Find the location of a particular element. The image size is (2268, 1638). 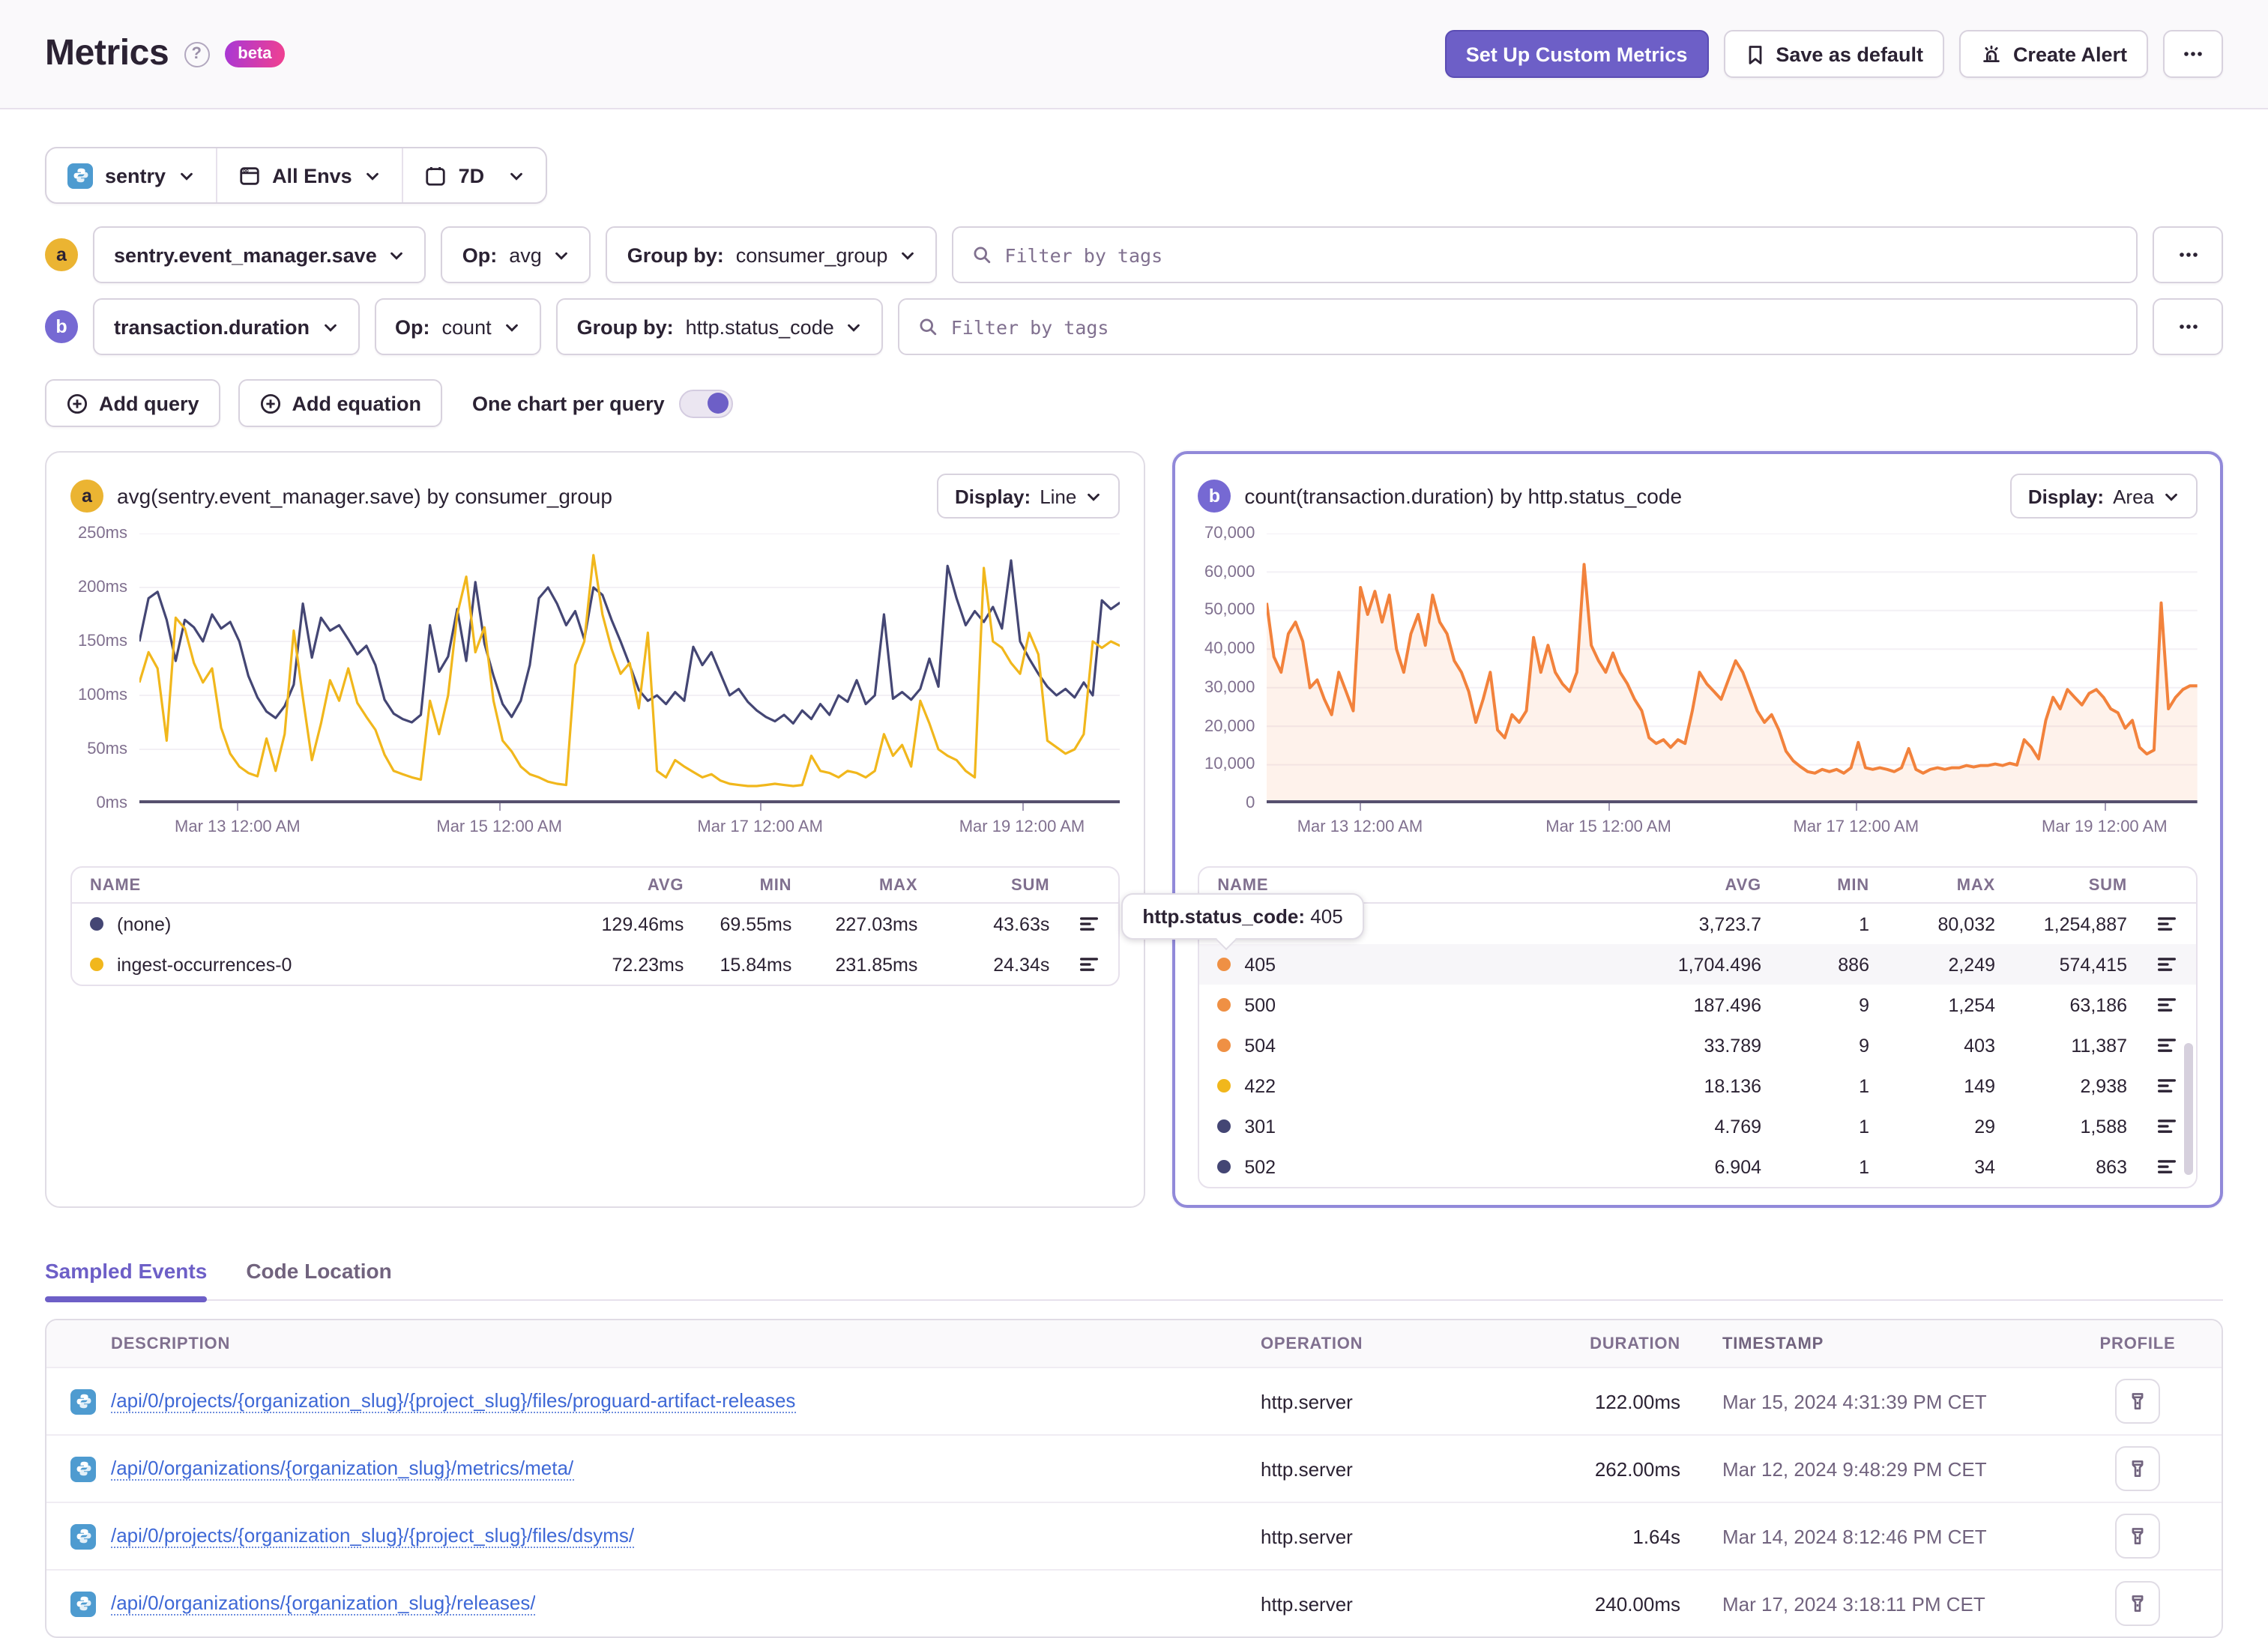

series-name: 422 is located at coordinates (1260, 1085).